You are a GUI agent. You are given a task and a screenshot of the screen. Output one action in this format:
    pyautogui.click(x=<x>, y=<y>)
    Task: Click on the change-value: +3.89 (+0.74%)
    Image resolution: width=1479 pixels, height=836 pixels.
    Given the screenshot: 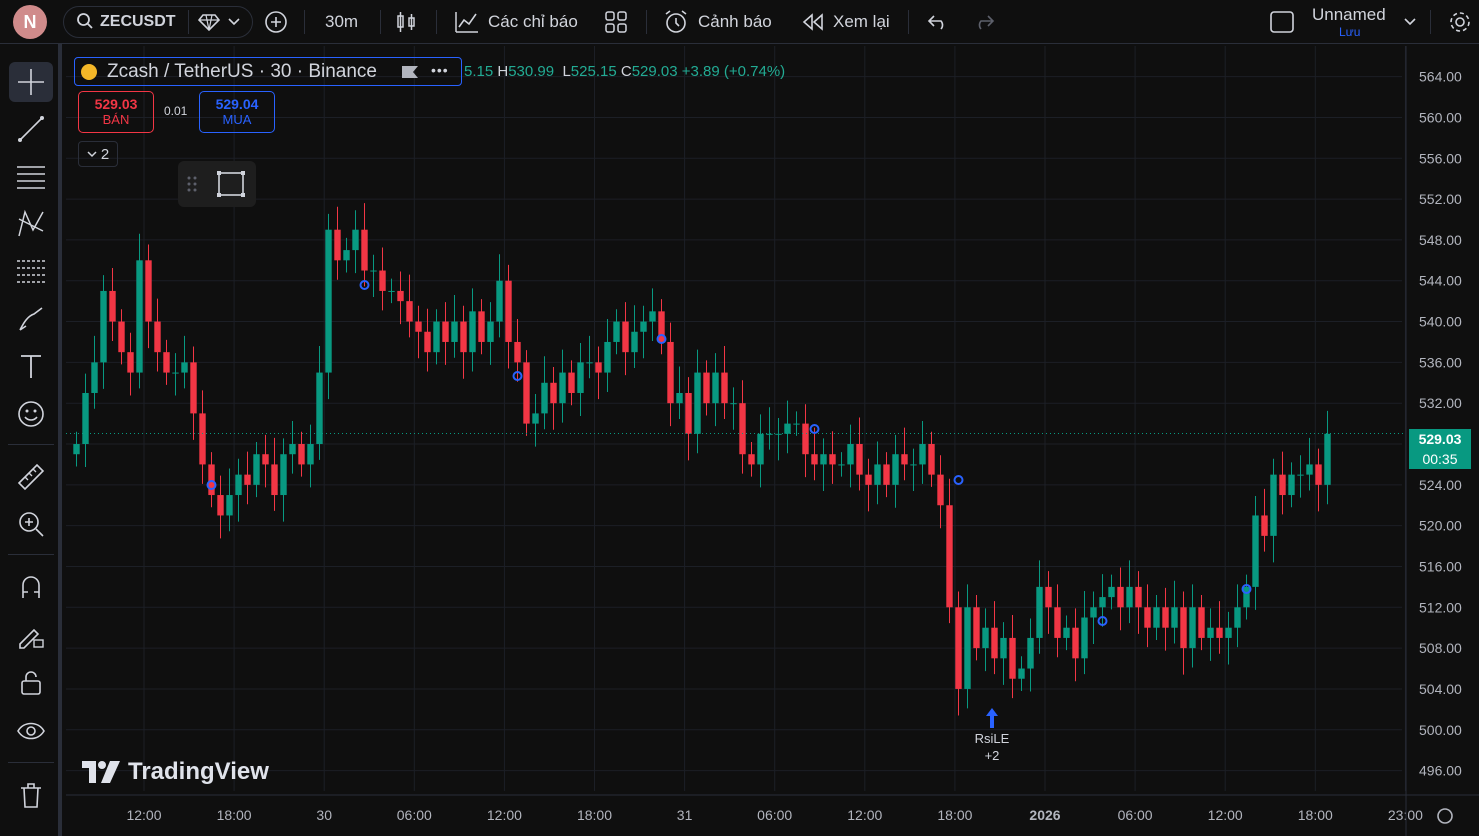 What is the action you would take?
    pyautogui.click(x=733, y=71)
    